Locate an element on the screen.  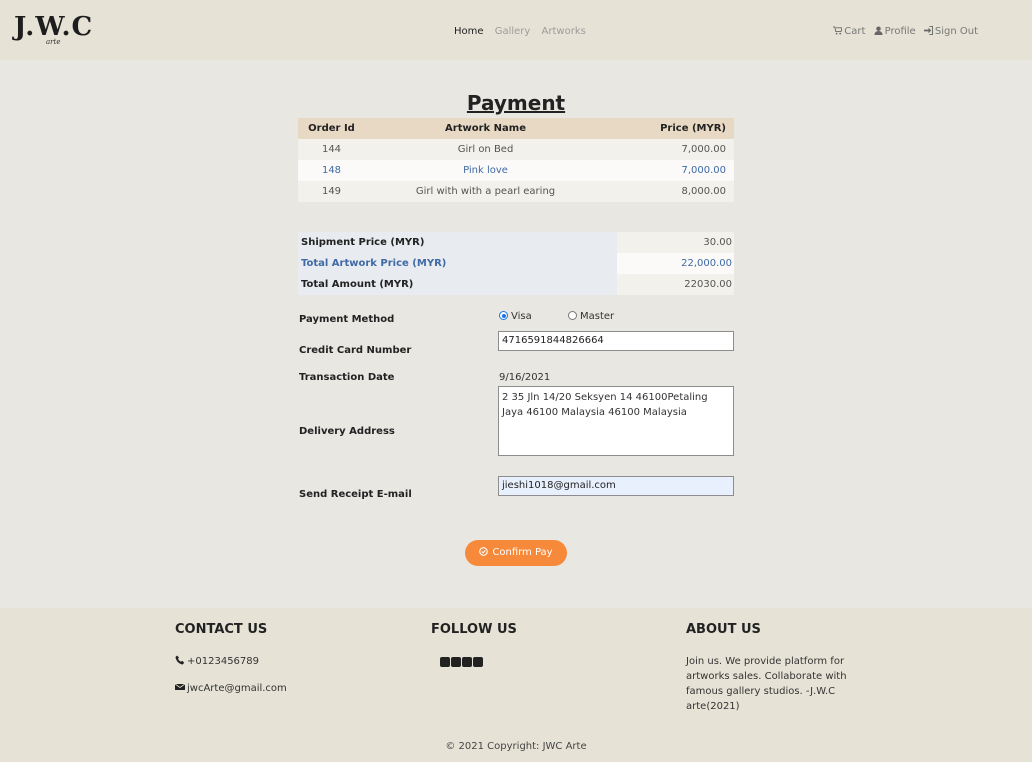
artwork-name-cell: Girl on Bed is located at coordinates (486, 149).